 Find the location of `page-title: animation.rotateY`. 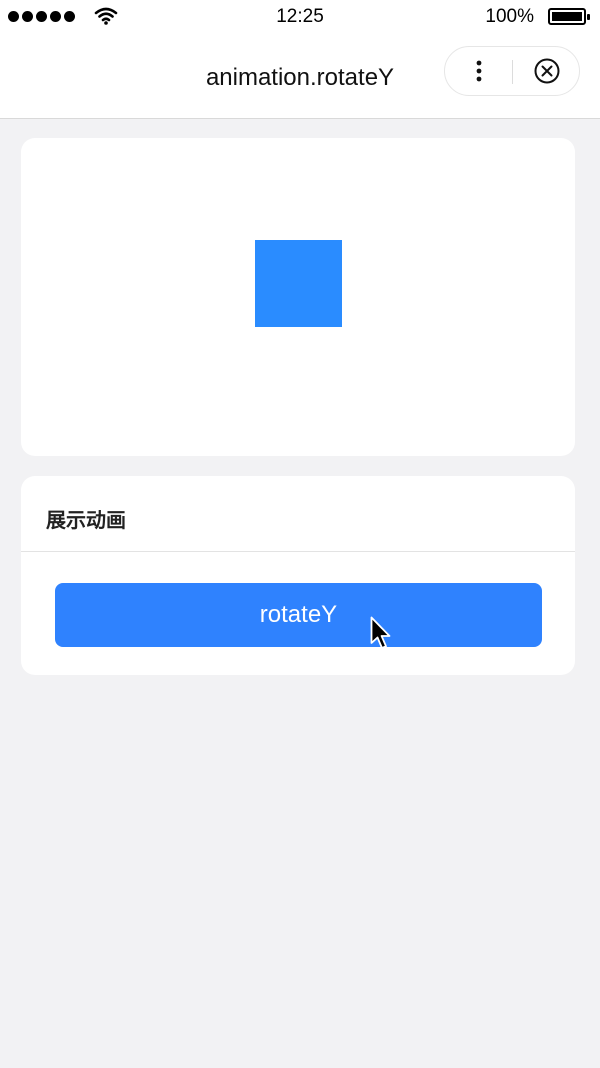

page-title: animation.rotateY is located at coordinates (300, 77).